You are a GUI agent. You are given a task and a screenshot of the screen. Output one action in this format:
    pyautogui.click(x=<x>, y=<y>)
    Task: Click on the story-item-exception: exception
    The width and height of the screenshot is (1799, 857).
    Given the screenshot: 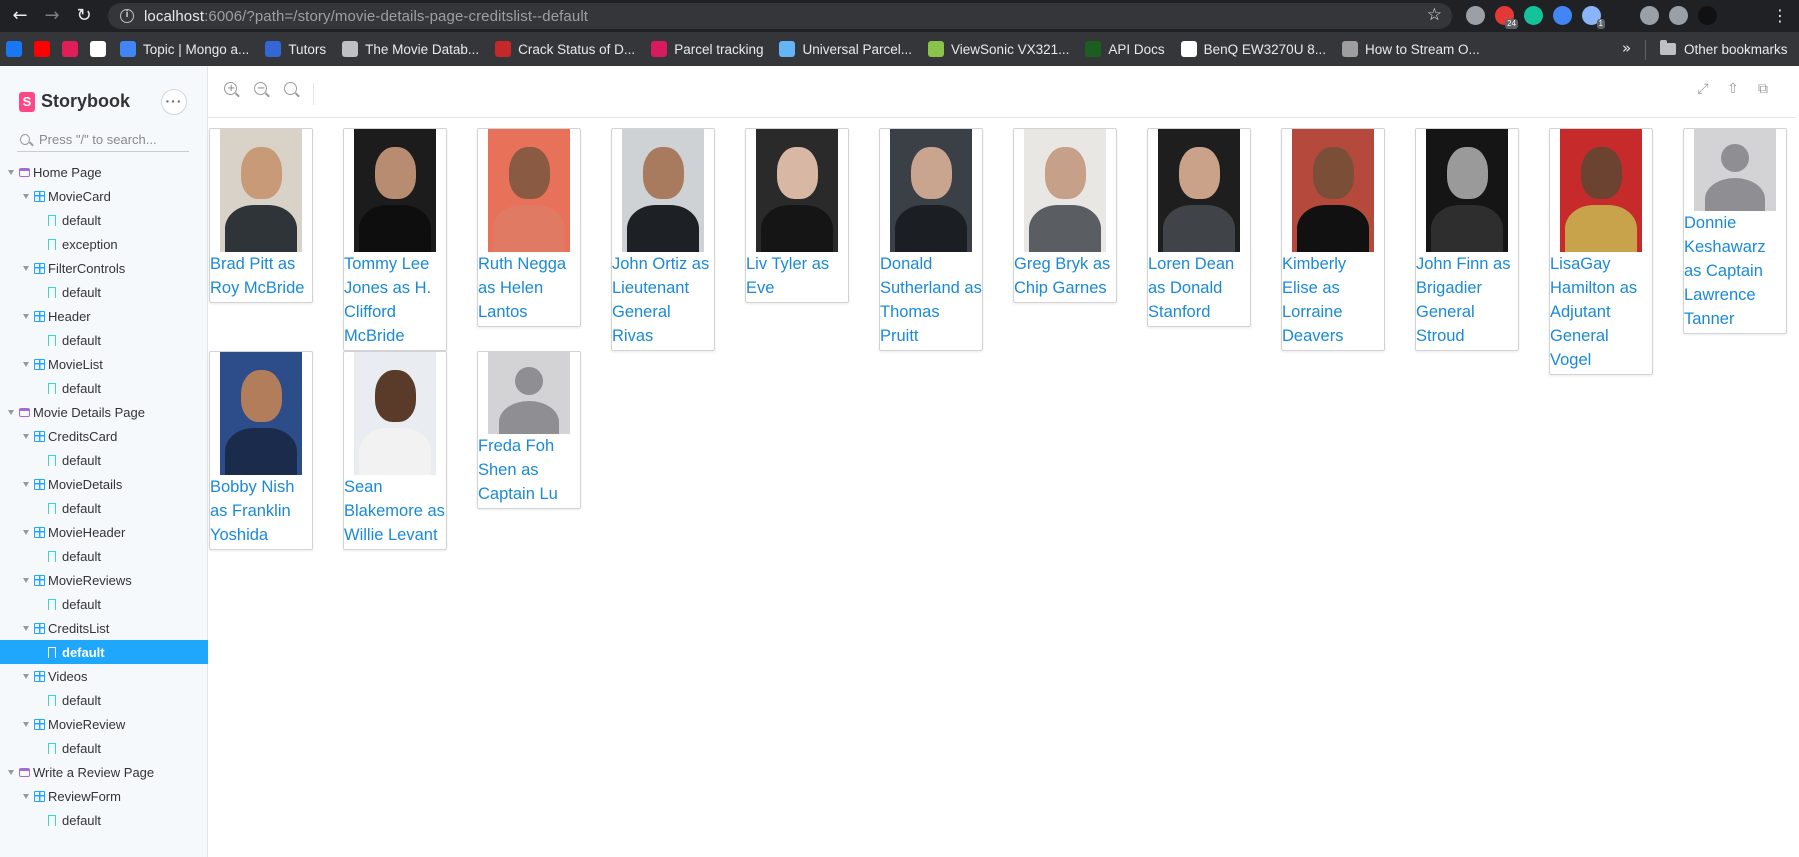 What is the action you would take?
    pyautogui.click(x=104, y=244)
    